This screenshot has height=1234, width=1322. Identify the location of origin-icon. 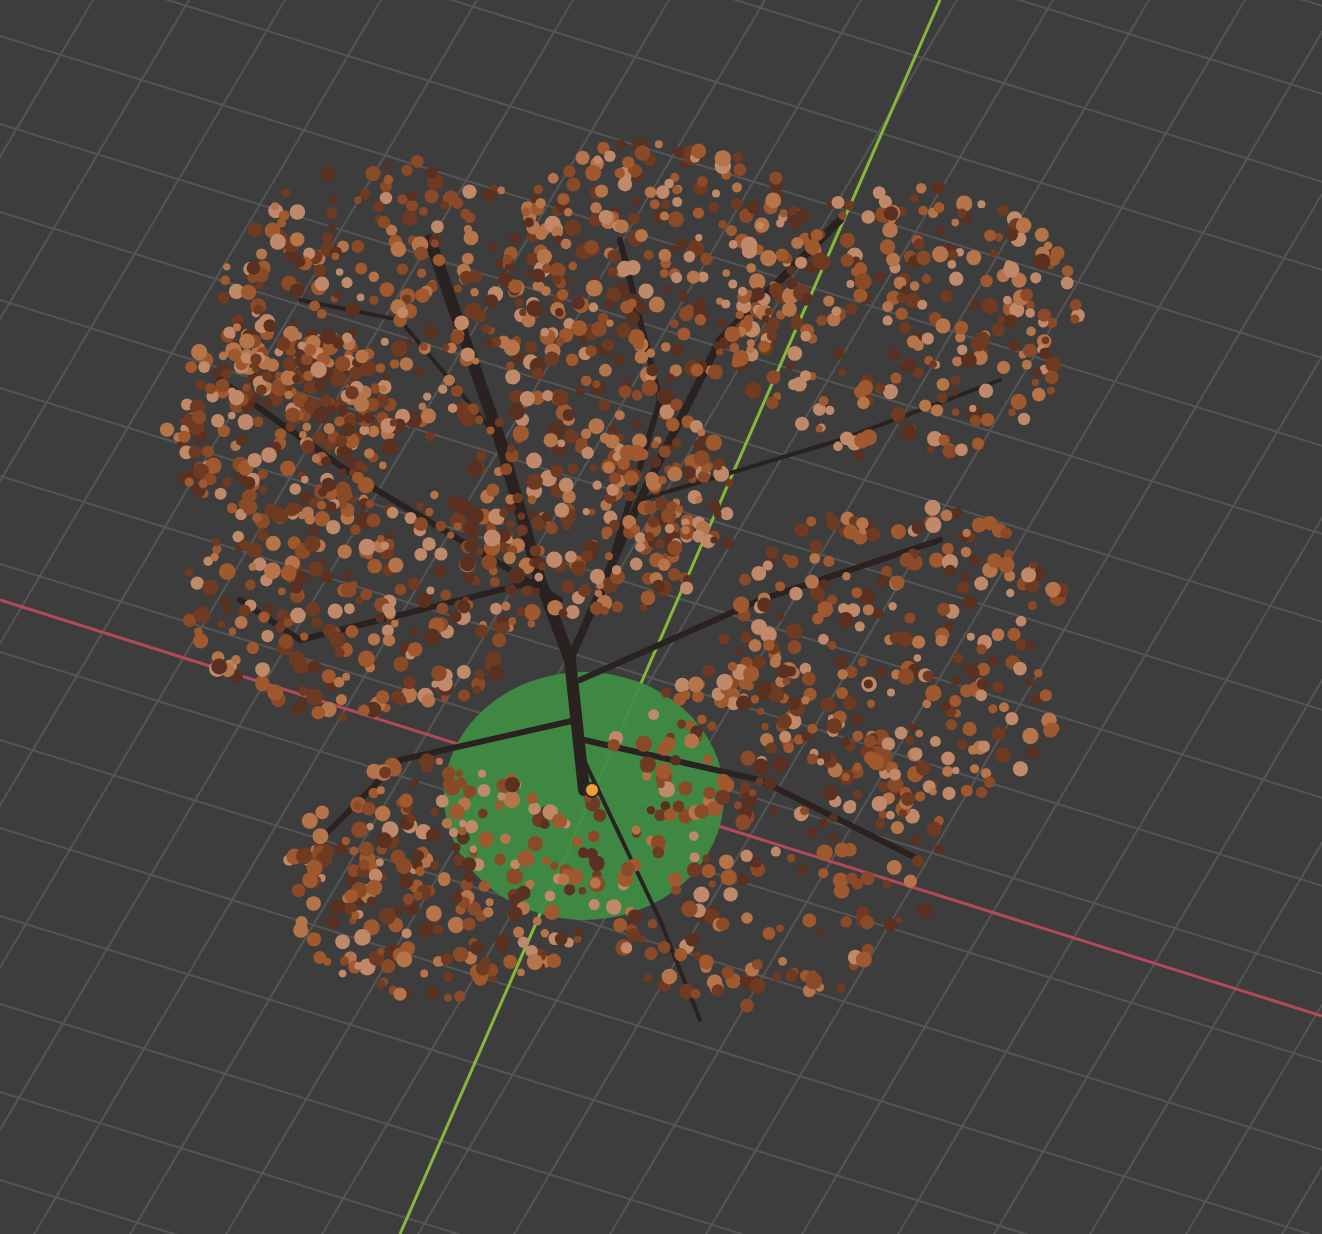
(592, 790).